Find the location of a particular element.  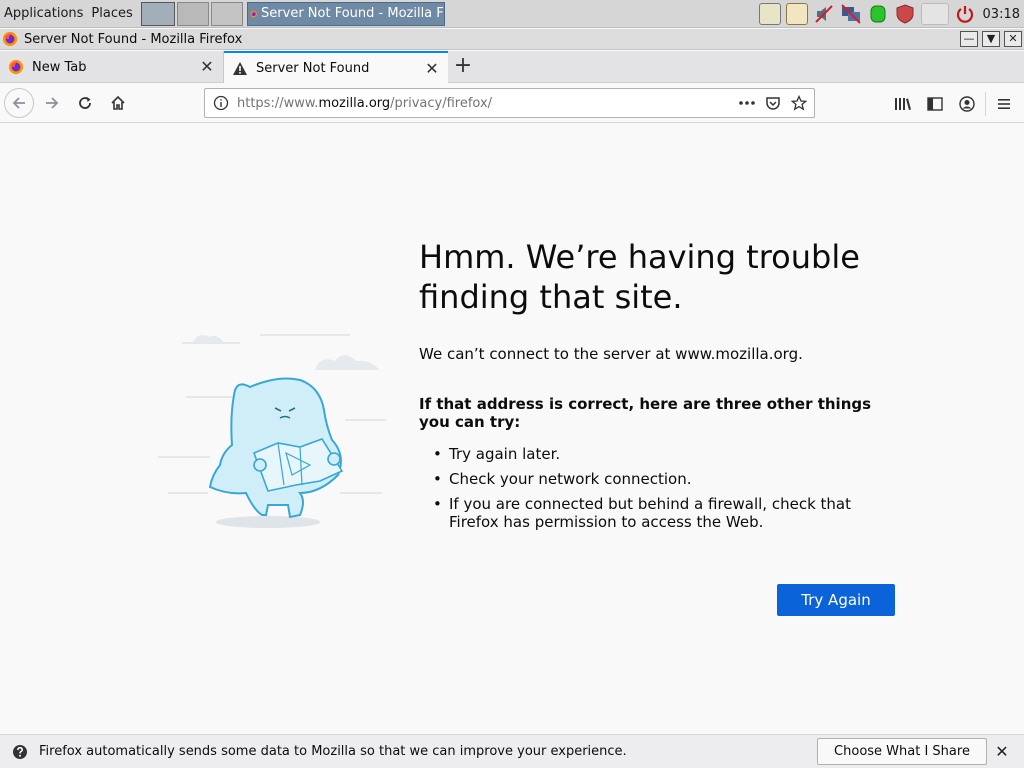

bookmark-button is located at coordinates (799, 103).